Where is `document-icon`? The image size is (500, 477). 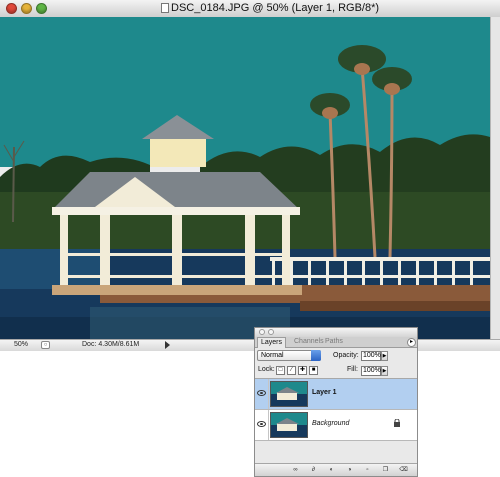 document-icon is located at coordinates (165, 8).